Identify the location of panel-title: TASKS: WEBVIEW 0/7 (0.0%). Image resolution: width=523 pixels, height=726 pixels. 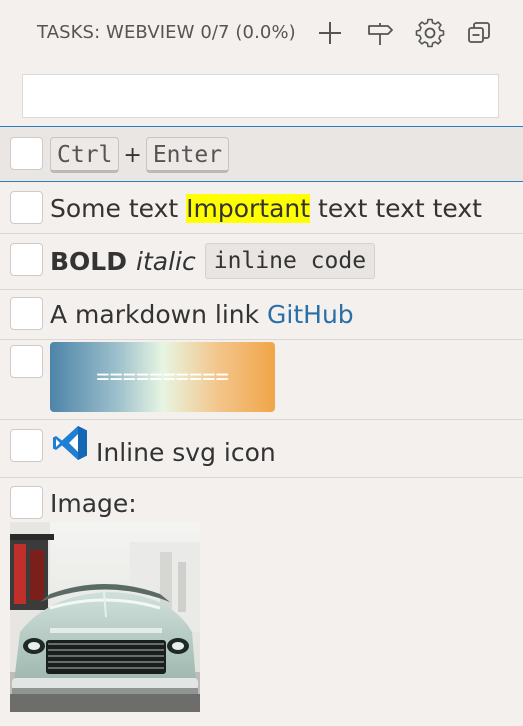
(166, 32).